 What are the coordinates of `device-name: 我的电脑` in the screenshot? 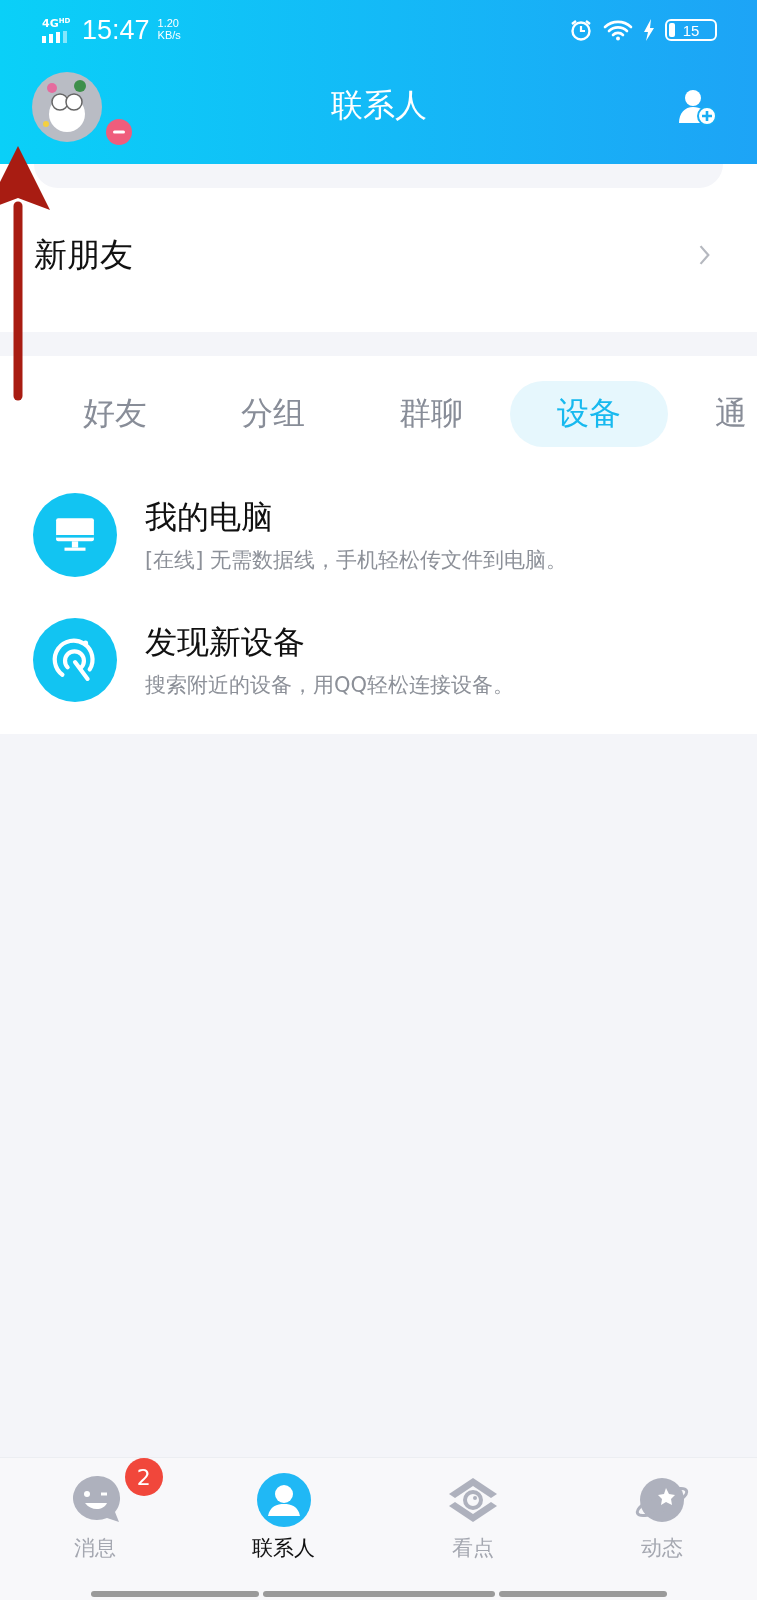 It's located at (356, 517).